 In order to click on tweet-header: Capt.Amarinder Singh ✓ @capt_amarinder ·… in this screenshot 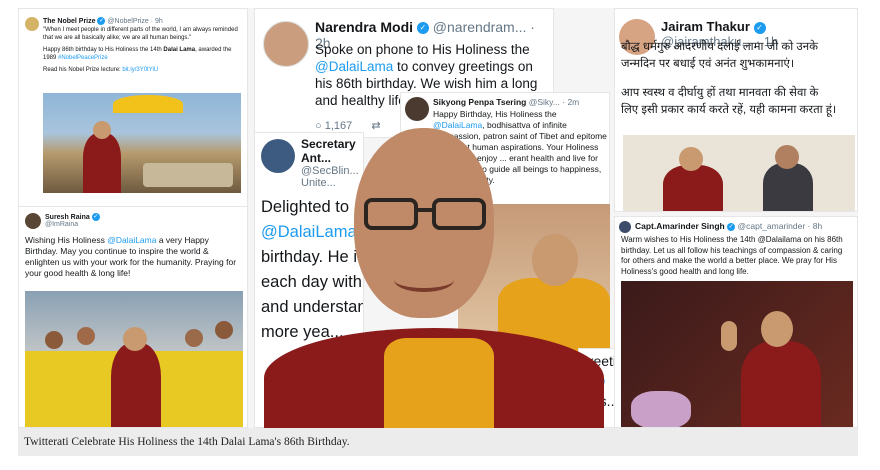, I will do `click(728, 226)`.